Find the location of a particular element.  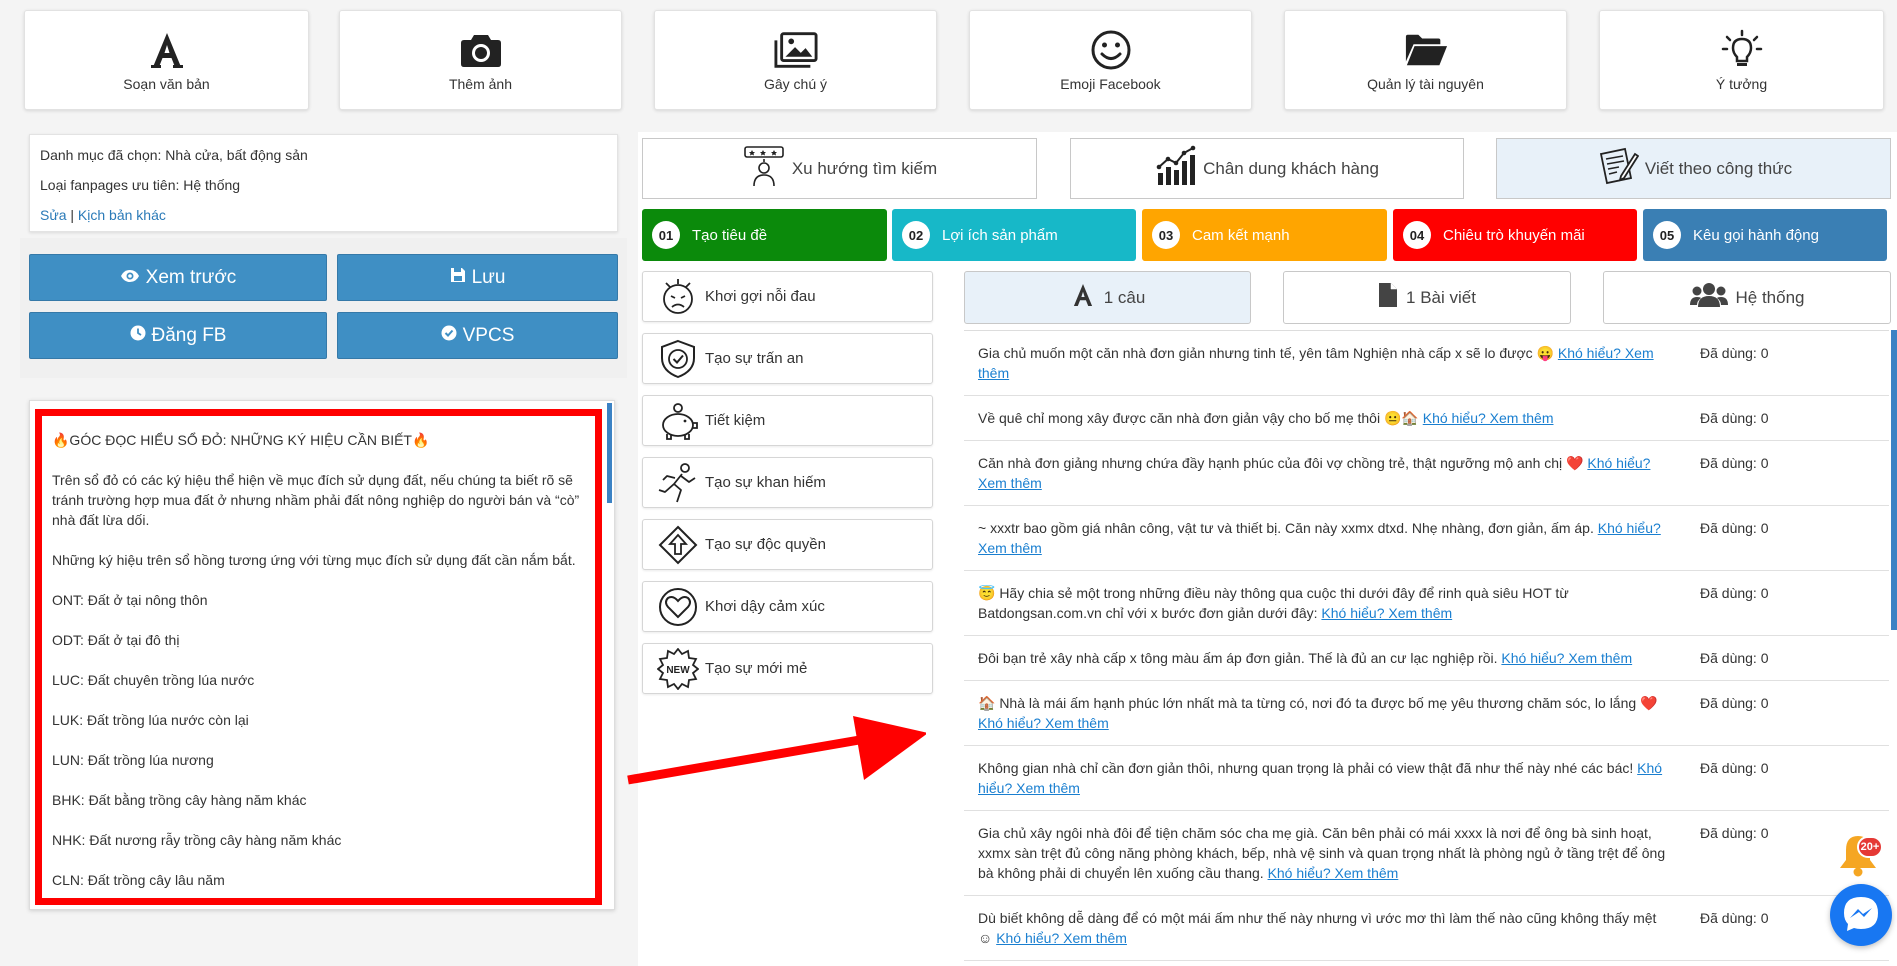

tool-label: Soạn văn bản is located at coordinates (166, 84).